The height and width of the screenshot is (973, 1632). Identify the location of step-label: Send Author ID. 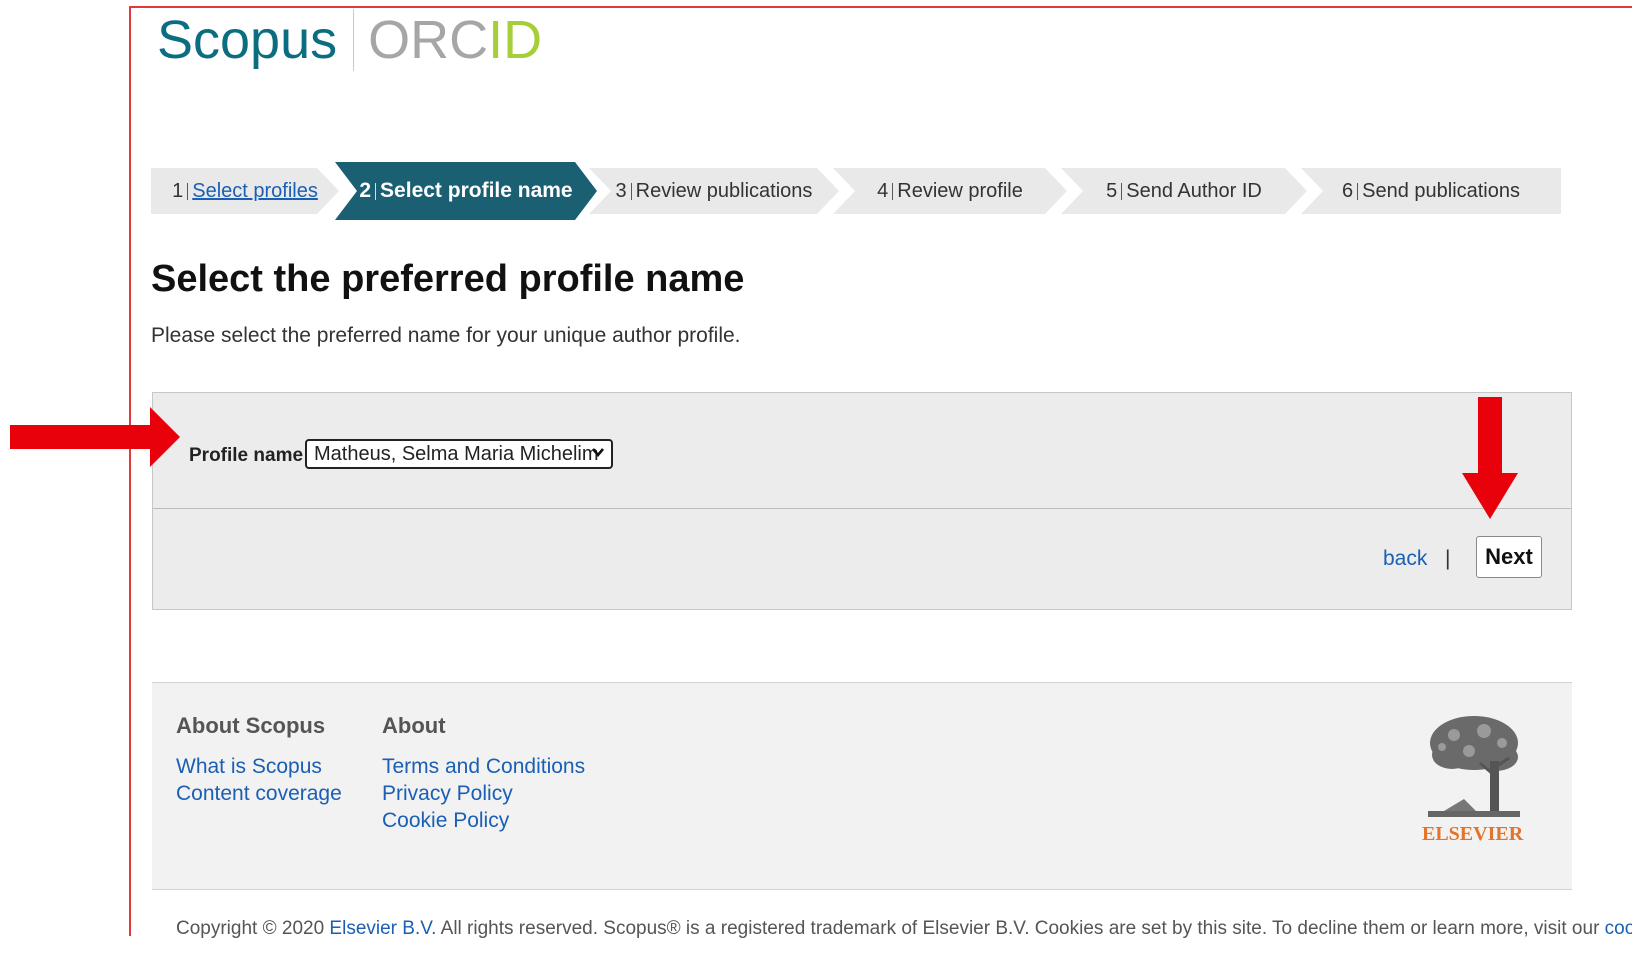
(1194, 190).